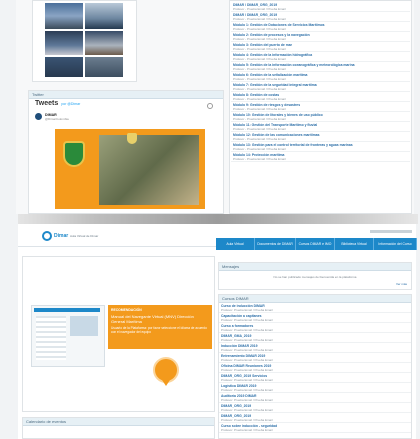 The height and width of the screenshot is (439, 420). What do you see at coordinates (210, 106) in the screenshot?
I see `tweet-options-icon` at bounding box center [210, 106].